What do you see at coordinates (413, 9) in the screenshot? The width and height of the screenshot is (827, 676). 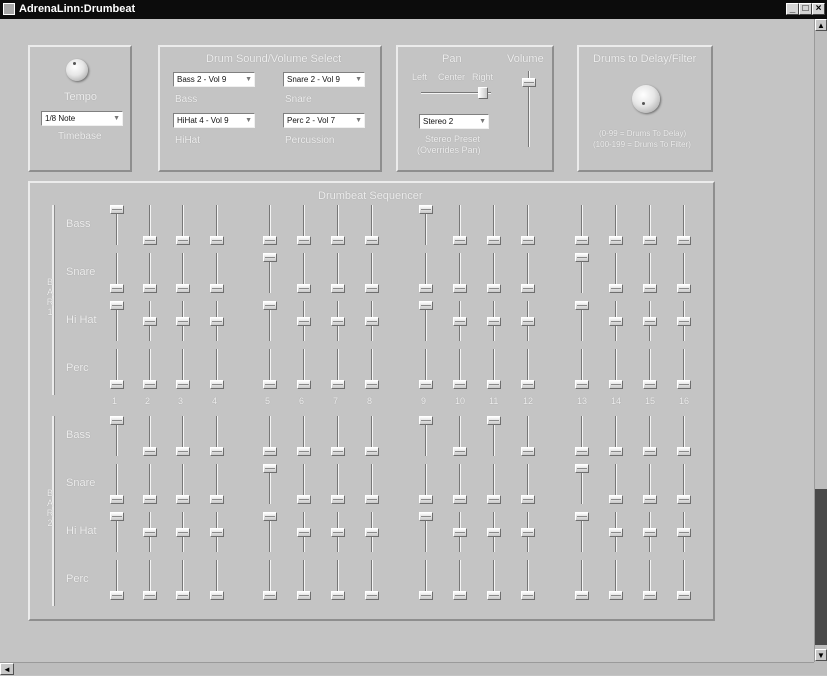 I see `title-bar: AdrenaLinn:Drumbeat _ □ ×` at bounding box center [413, 9].